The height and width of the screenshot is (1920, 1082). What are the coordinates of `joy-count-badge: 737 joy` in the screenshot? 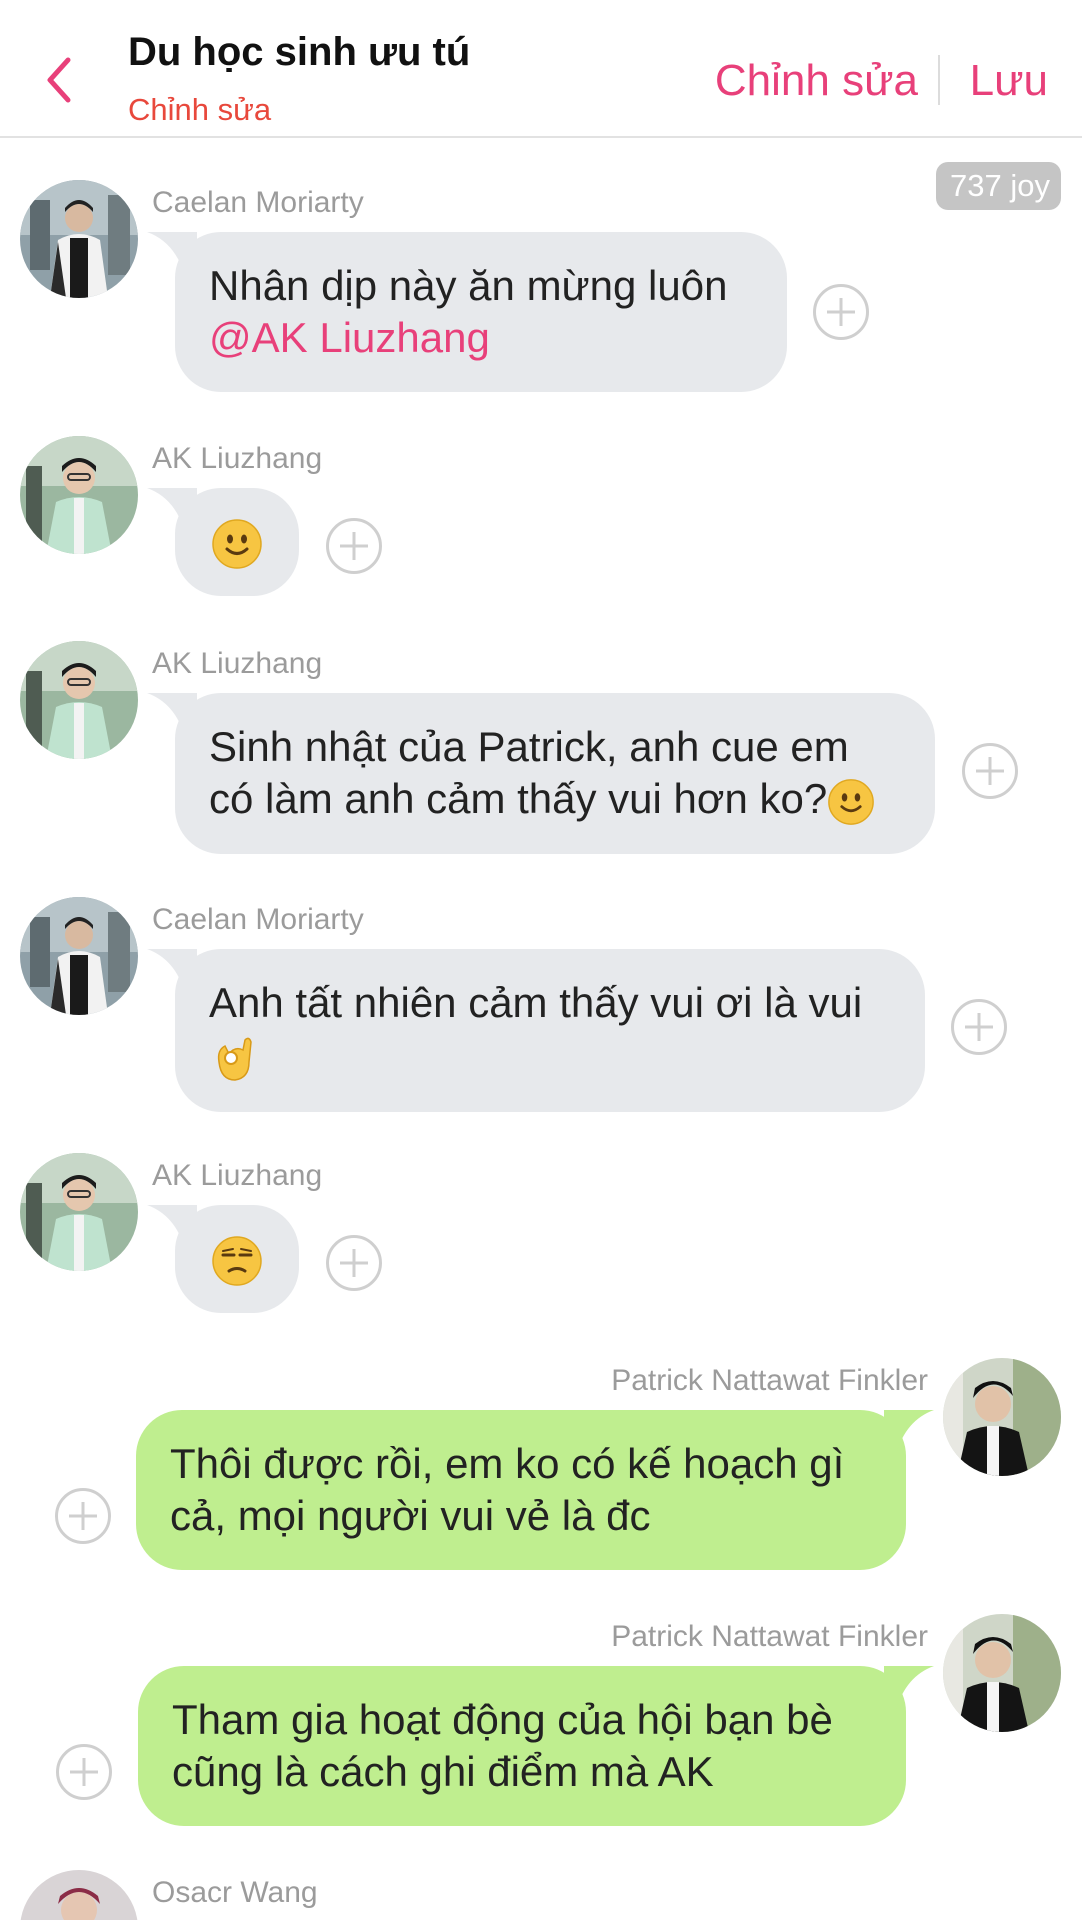 It's located at (998, 186).